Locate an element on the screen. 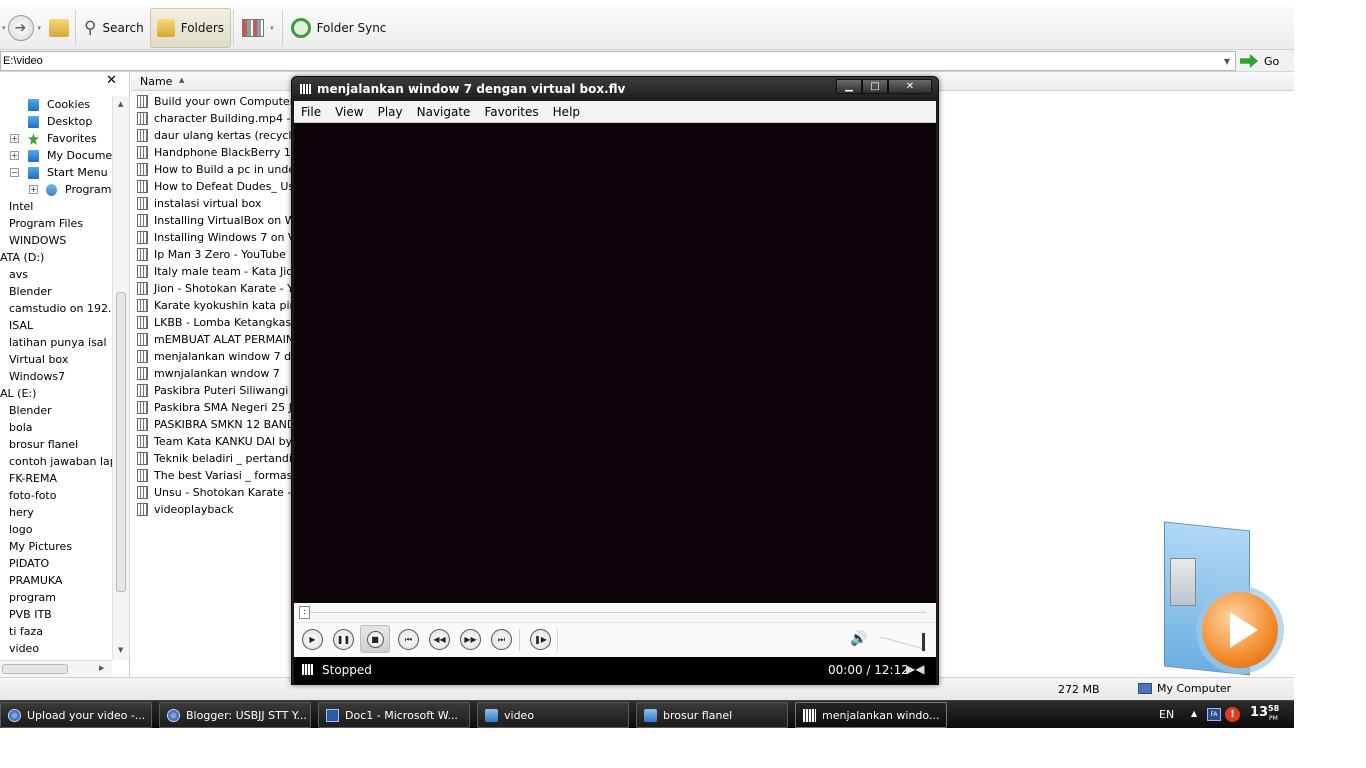 The height and width of the screenshot is (768, 1366). file-row: Jion - Shotokan Karate - Yo is located at coordinates (216, 288).